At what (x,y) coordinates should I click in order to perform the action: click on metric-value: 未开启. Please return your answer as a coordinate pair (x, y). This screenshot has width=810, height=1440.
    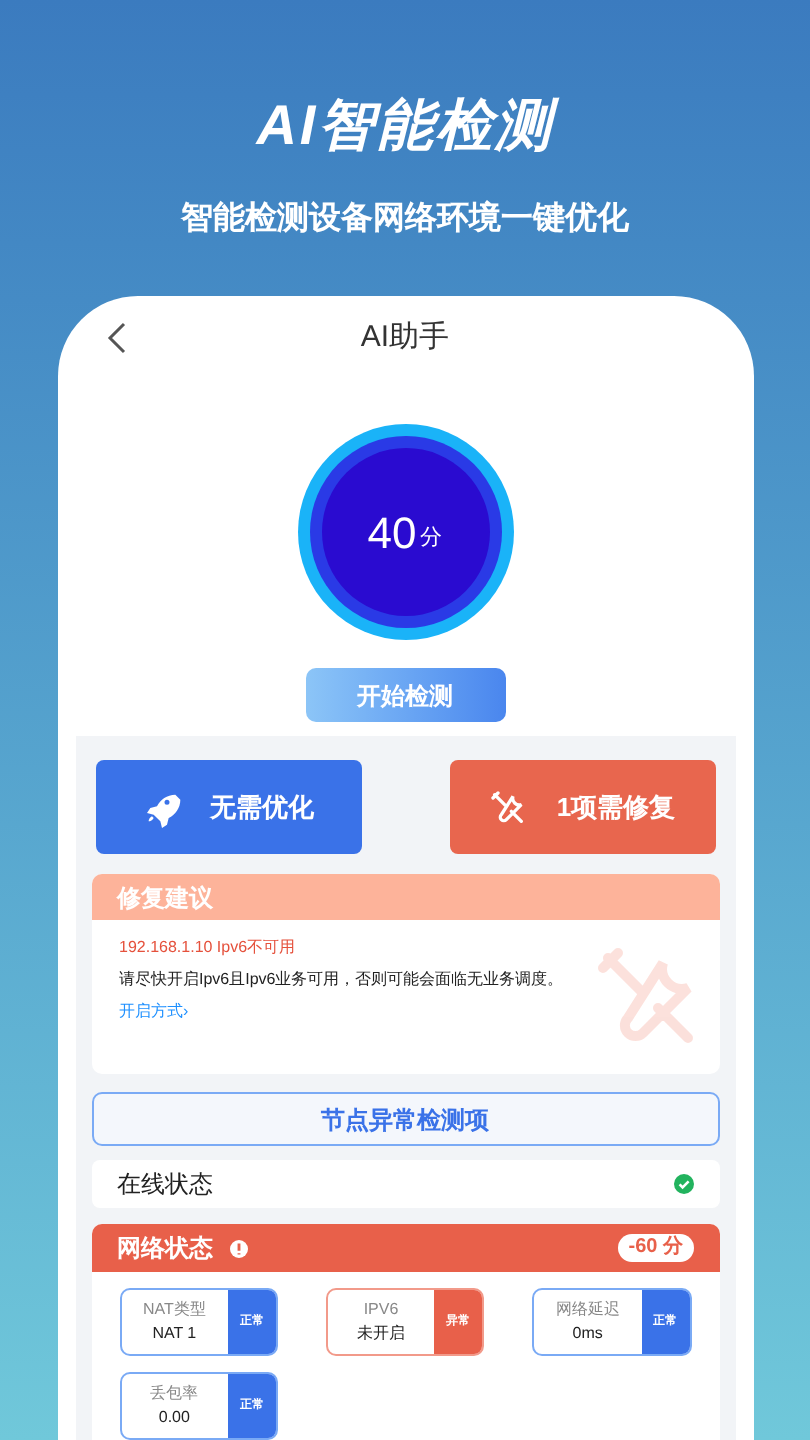
    Looking at the image, I should click on (380, 1334).